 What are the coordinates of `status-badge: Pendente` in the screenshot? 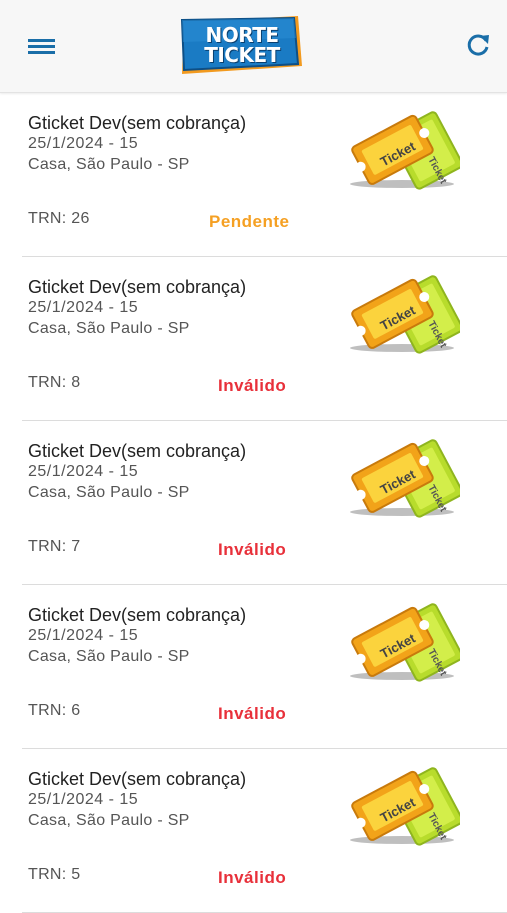 It's located at (249, 221).